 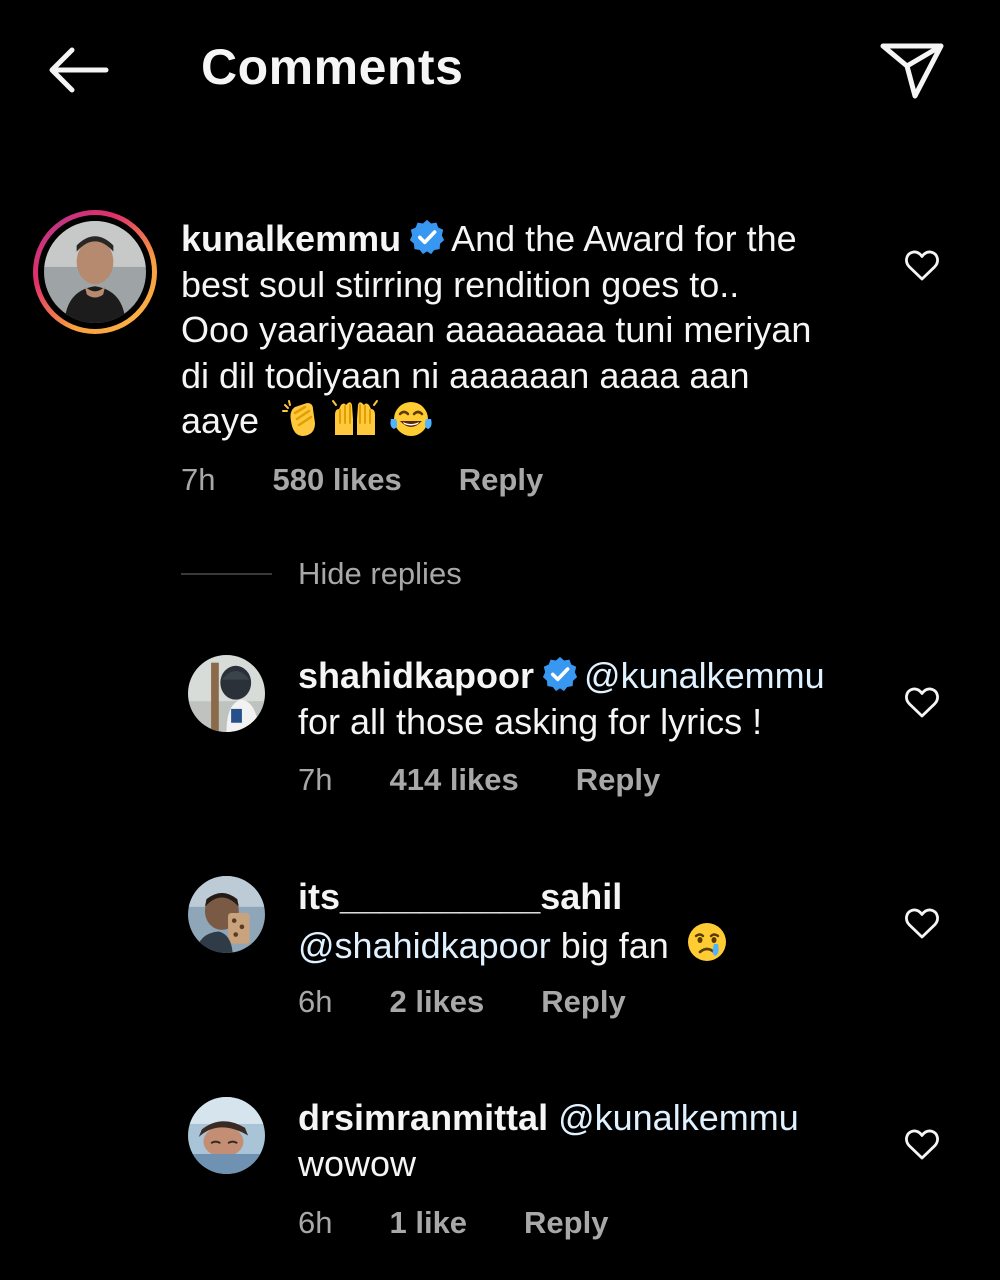 I want to click on reply-likes: 2 likes, so click(x=436, y=1002).